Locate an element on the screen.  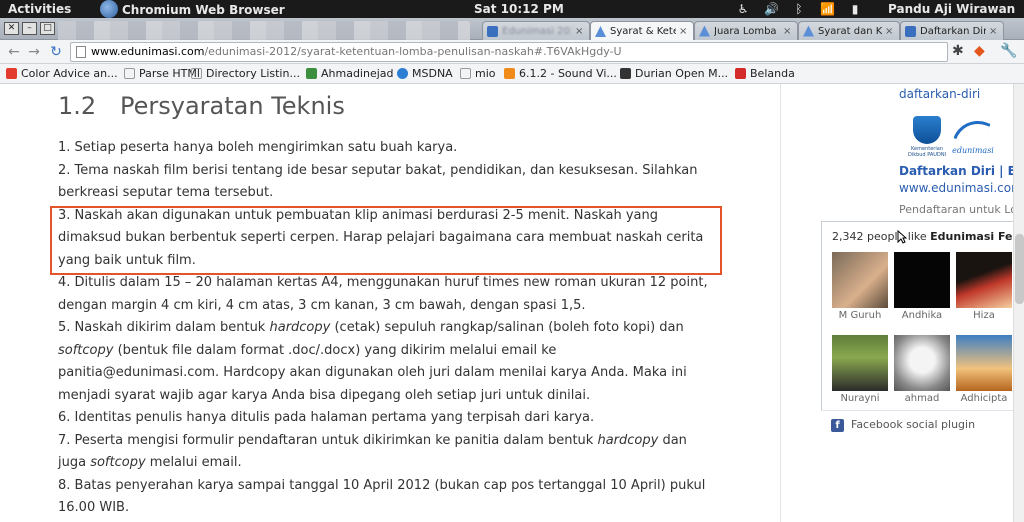
wrench-menu-icon: 🔧 is located at coordinates (1008, 51).